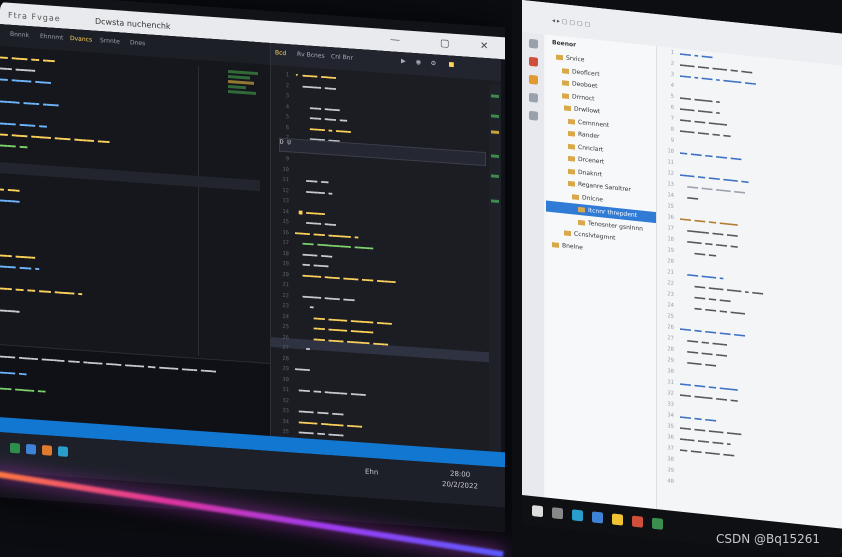 Image resolution: width=842 pixels, height=557 pixels. What do you see at coordinates (81, 39) in the screenshot?
I see `tab-3: Dvancs` at bounding box center [81, 39].